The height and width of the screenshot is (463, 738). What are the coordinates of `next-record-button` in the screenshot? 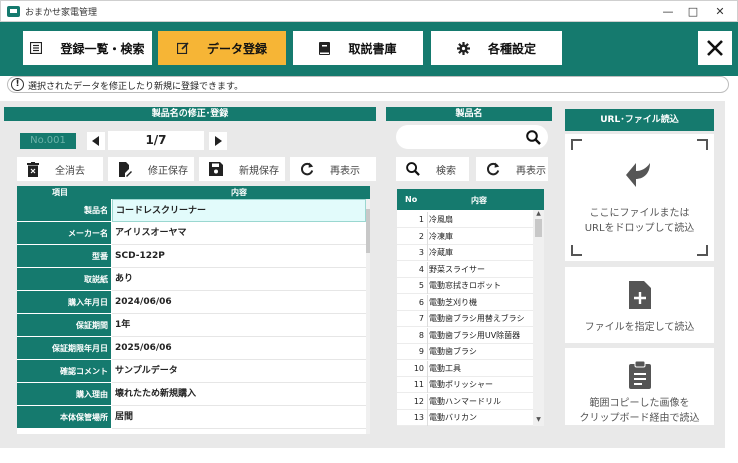 It's located at (218, 141).